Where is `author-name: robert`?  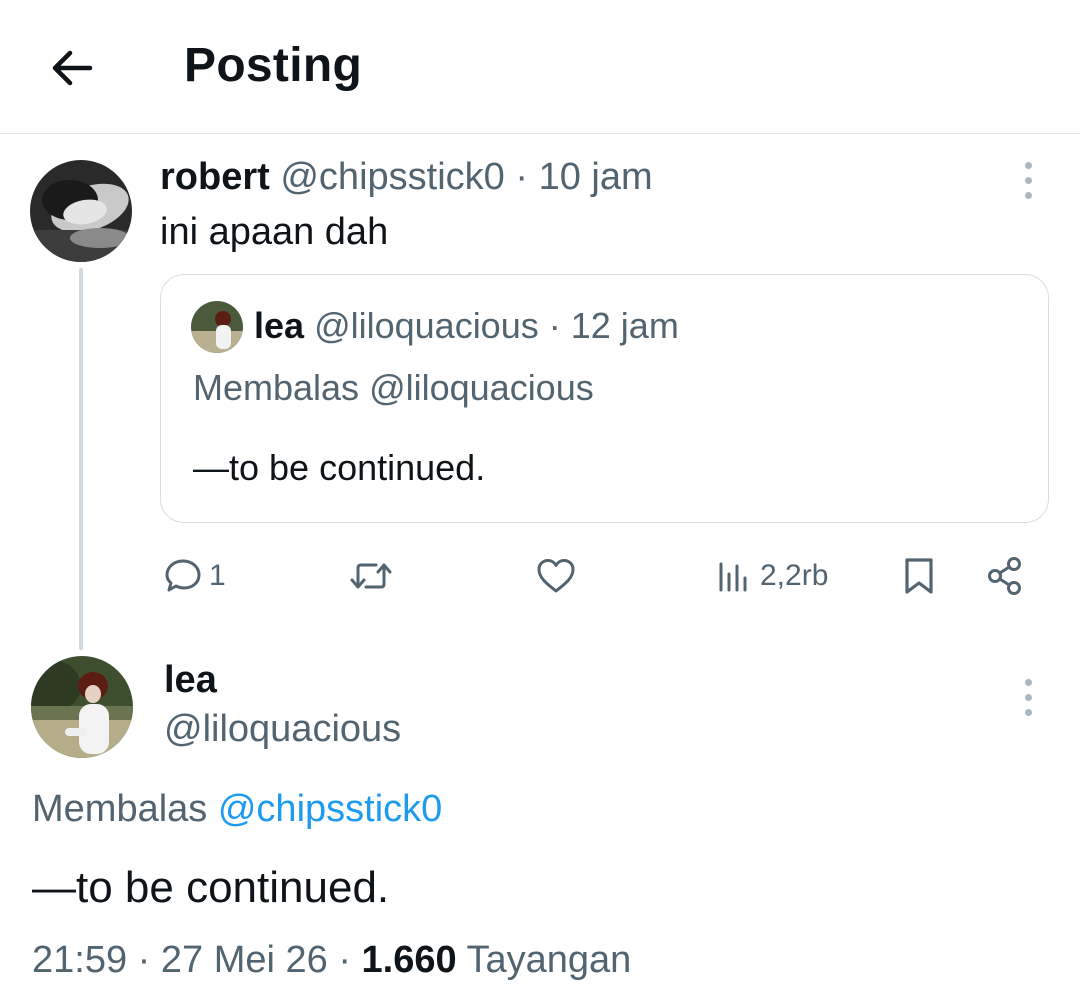 author-name: robert is located at coordinates (215, 177).